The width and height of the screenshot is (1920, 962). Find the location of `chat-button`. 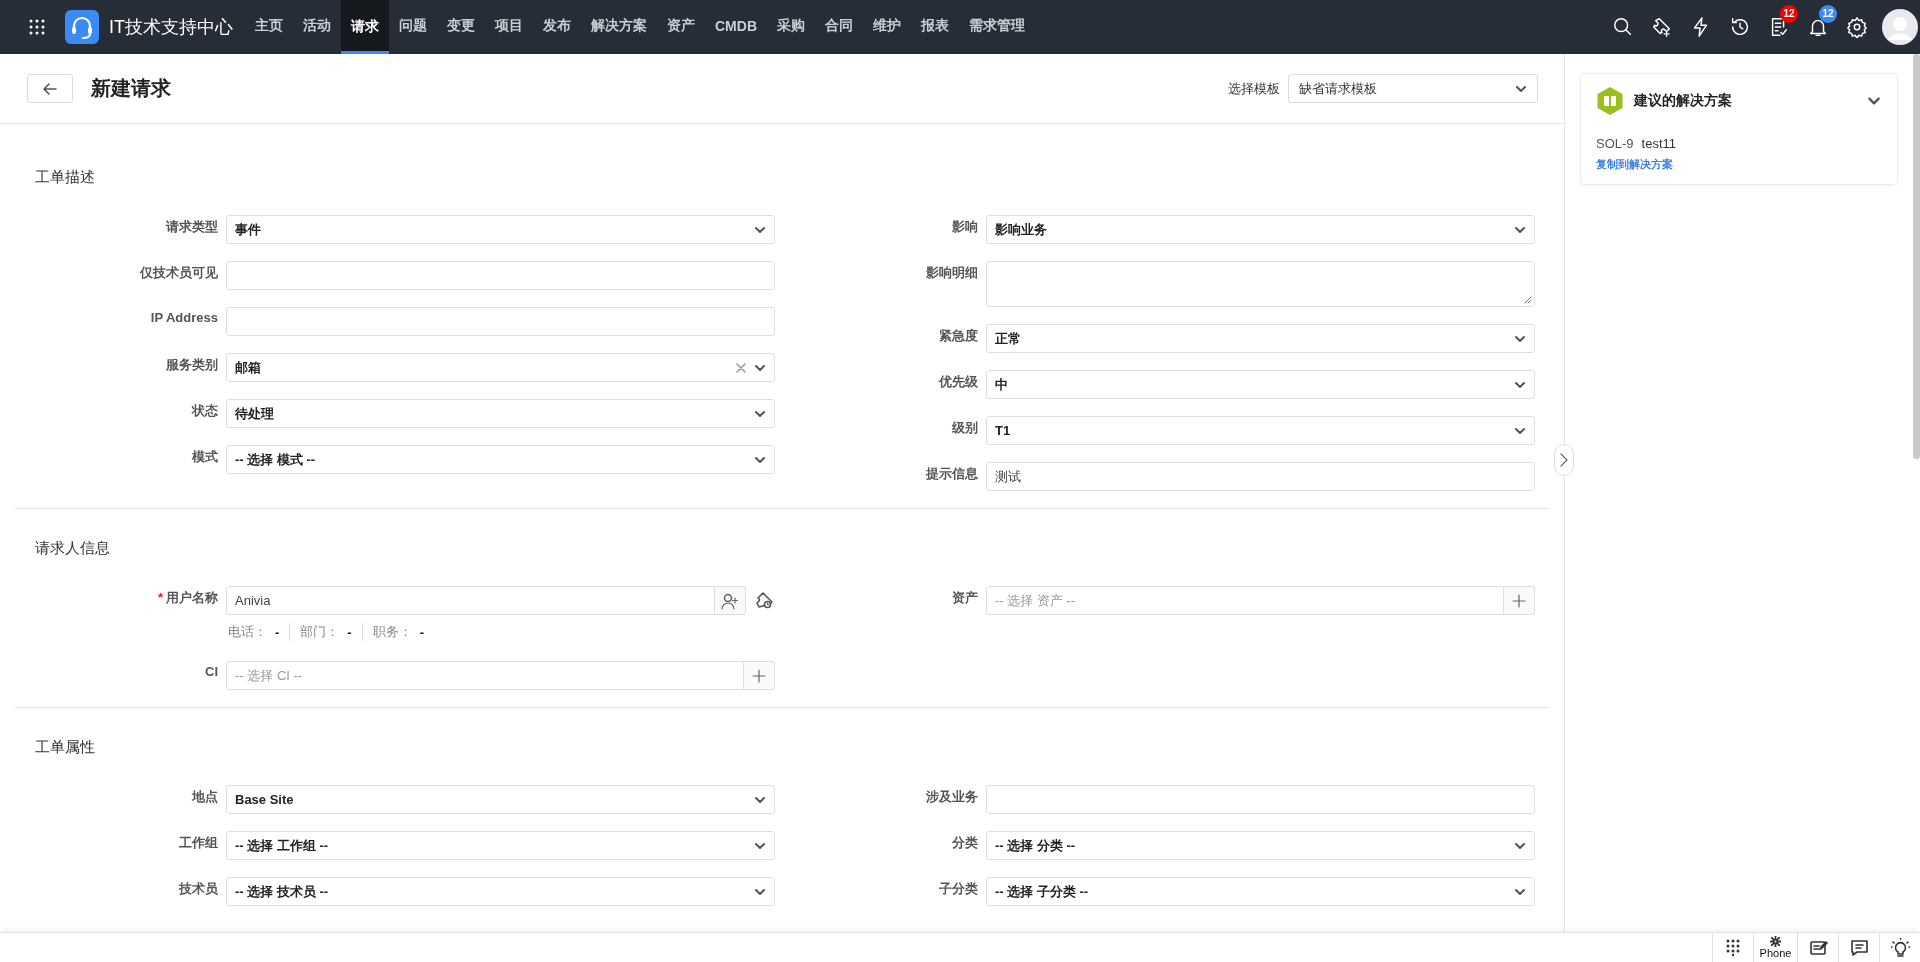

chat-button is located at coordinates (1858, 947).